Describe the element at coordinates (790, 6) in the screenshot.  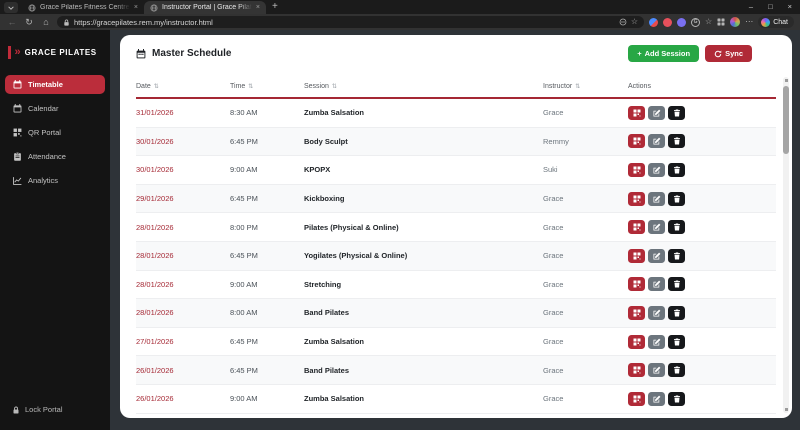
I see `window-close-button: ×` at that location.